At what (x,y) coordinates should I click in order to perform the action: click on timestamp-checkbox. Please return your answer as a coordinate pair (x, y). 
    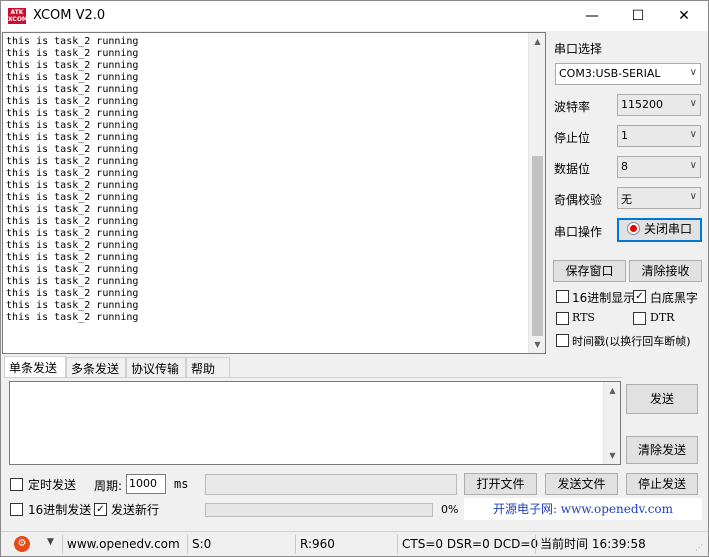
    Looking at the image, I should click on (562, 340).